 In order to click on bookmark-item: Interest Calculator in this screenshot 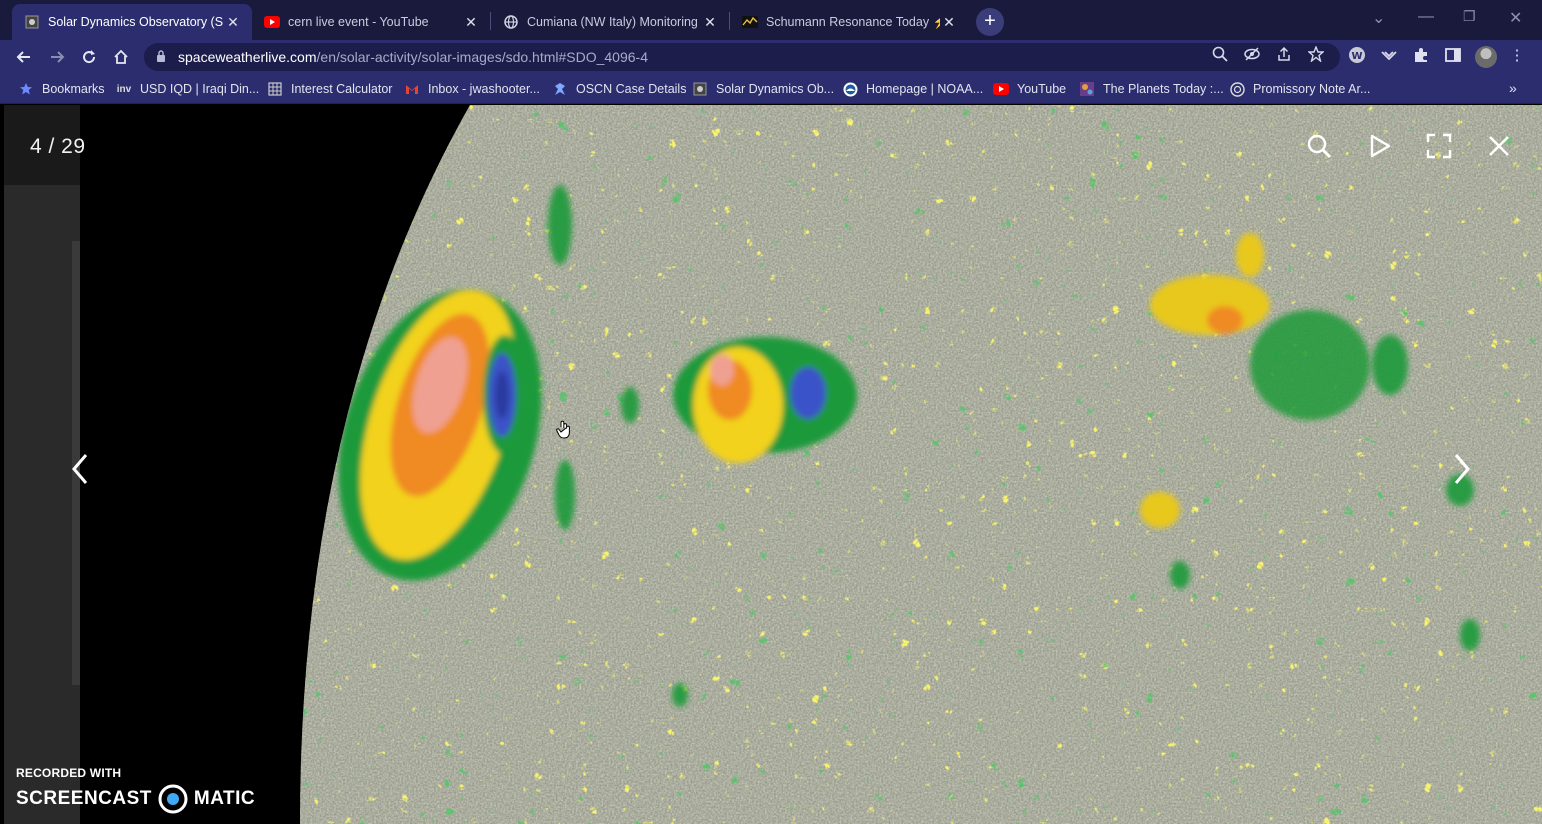, I will do `click(329, 89)`.